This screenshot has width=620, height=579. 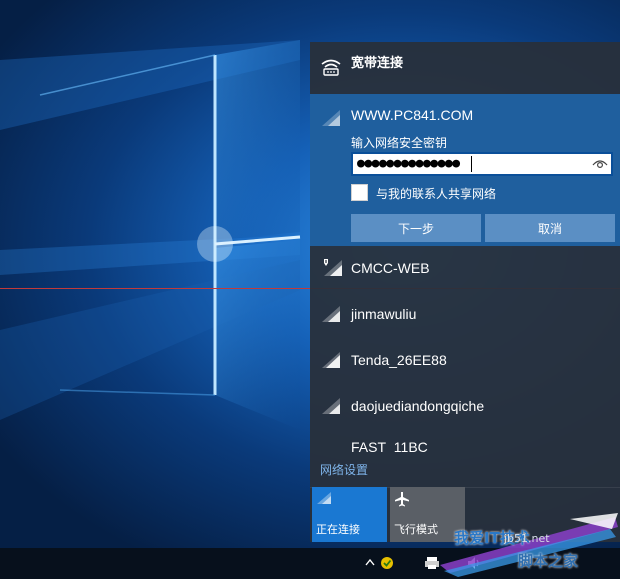 I want to click on printer-icon, so click(x=432, y=563).